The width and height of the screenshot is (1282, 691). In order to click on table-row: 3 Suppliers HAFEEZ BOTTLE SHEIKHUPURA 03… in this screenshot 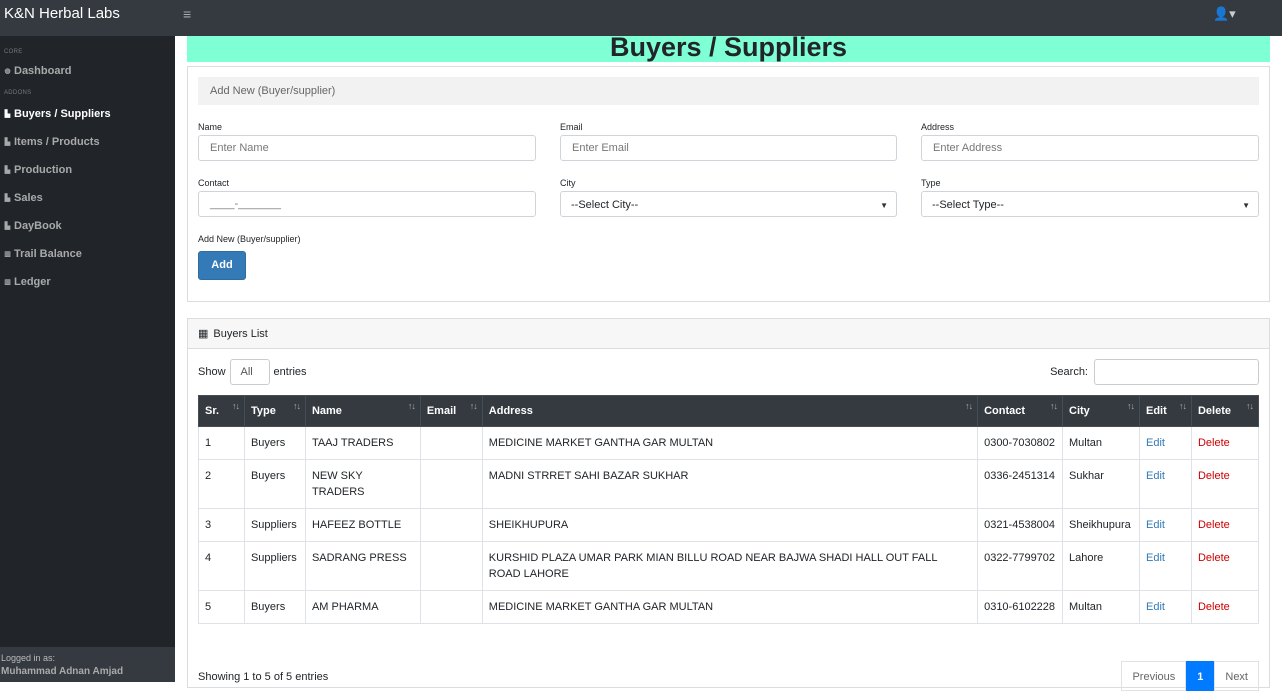, I will do `click(729, 525)`.